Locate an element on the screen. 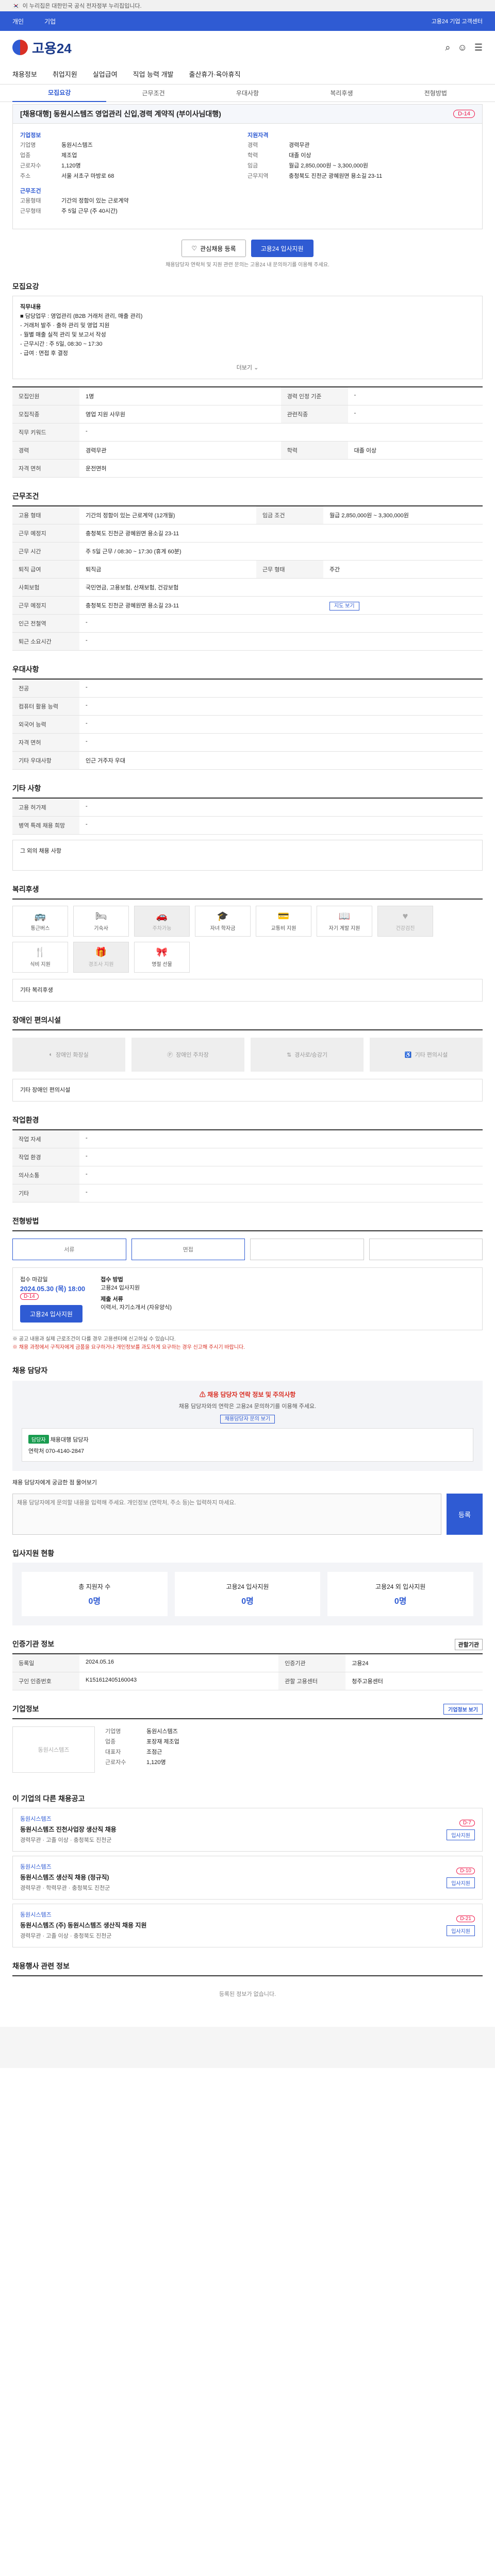 Image resolution: width=495 pixels, height=2576 pixels. table-row: 모집인원 1명 경력 인정 기준 - is located at coordinates (247, 396).